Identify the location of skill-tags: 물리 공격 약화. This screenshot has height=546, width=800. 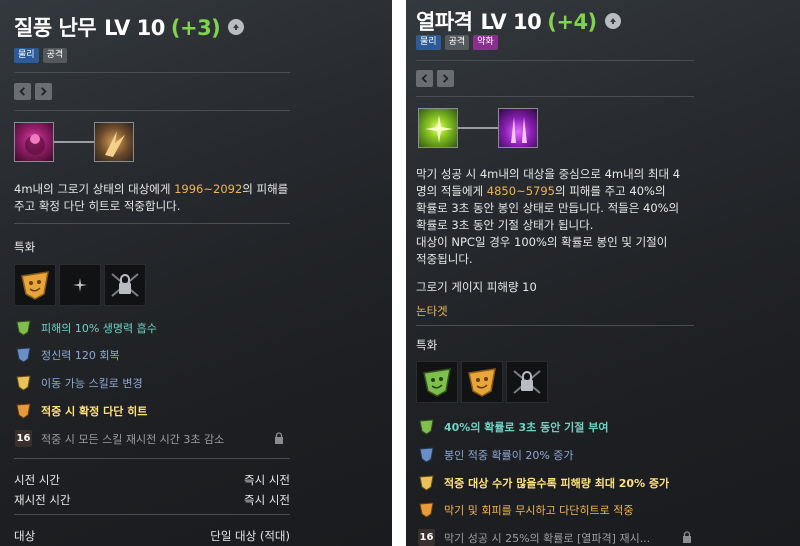
(457, 42).